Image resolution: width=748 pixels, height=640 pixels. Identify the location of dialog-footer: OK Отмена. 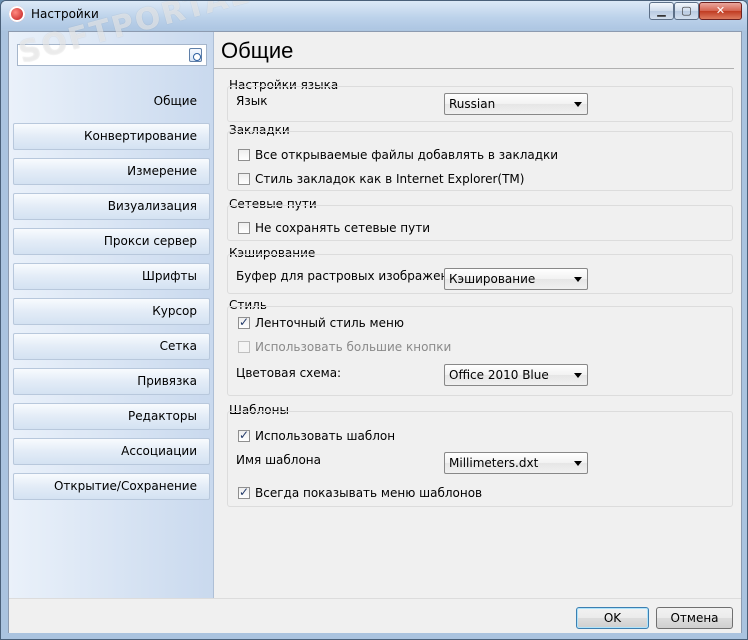
(375, 615).